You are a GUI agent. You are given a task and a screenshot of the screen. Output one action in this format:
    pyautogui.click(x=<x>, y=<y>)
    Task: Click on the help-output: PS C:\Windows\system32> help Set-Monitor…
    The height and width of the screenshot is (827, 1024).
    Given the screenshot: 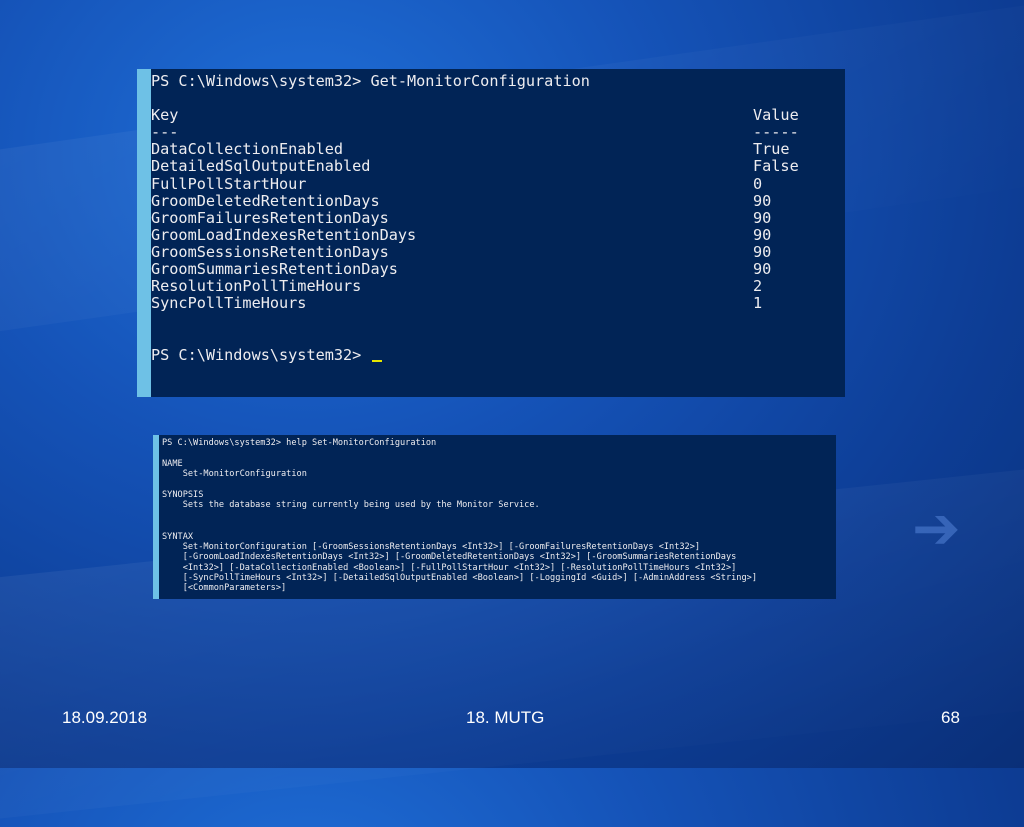 What is the action you would take?
    pyautogui.click(x=497, y=516)
    